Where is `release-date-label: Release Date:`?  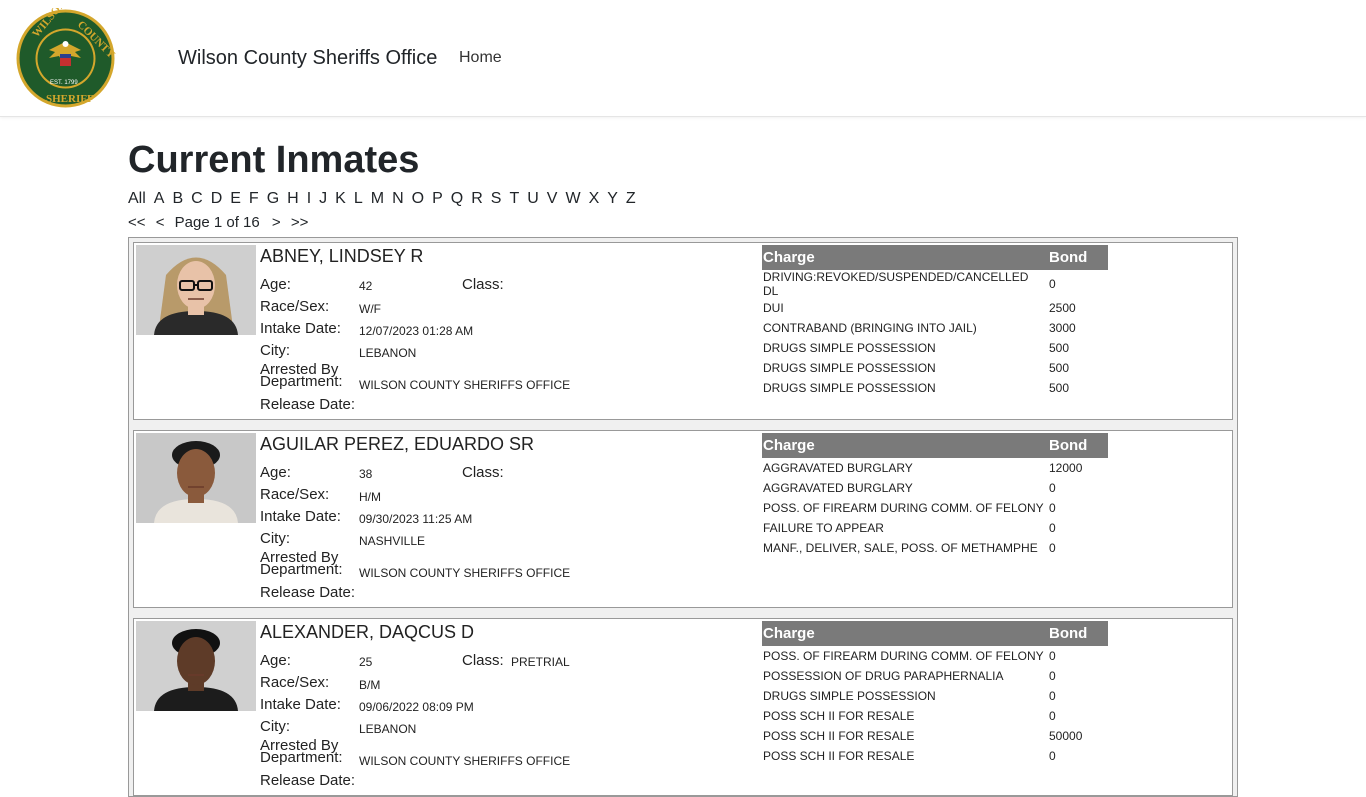 release-date-label: Release Date: is located at coordinates (308, 592).